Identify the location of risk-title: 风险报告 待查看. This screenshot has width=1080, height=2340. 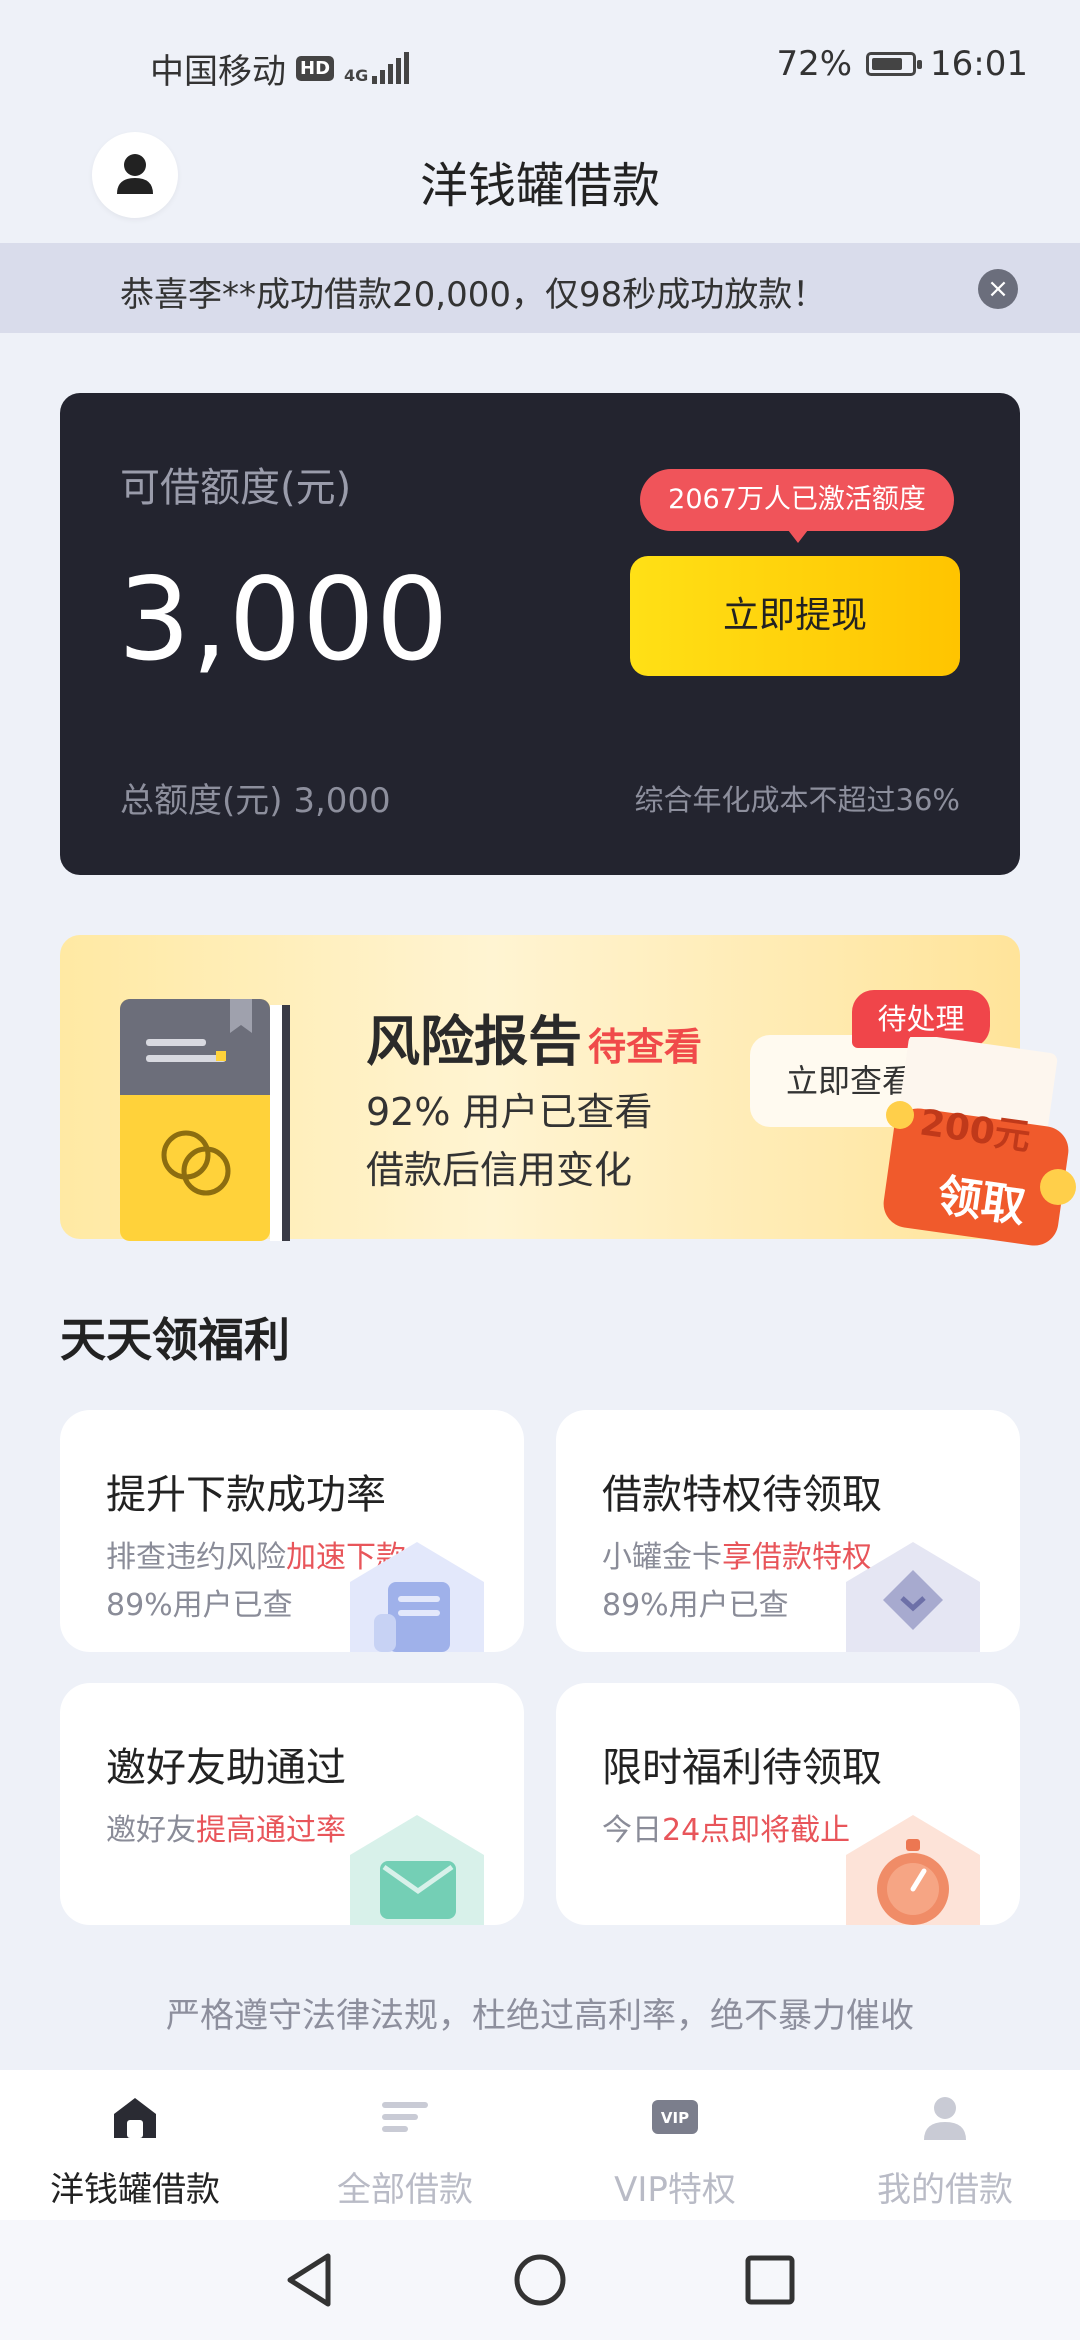
(534, 1041).